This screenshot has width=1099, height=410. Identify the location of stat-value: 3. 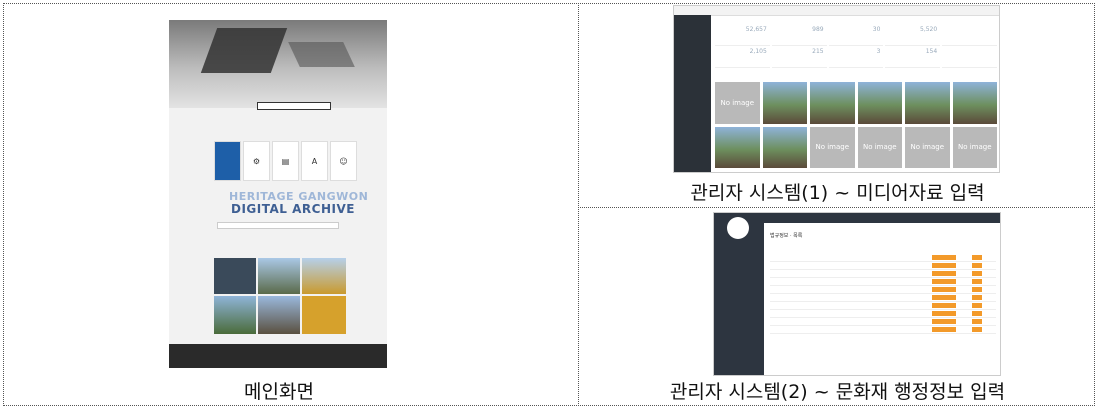
(856, 58).